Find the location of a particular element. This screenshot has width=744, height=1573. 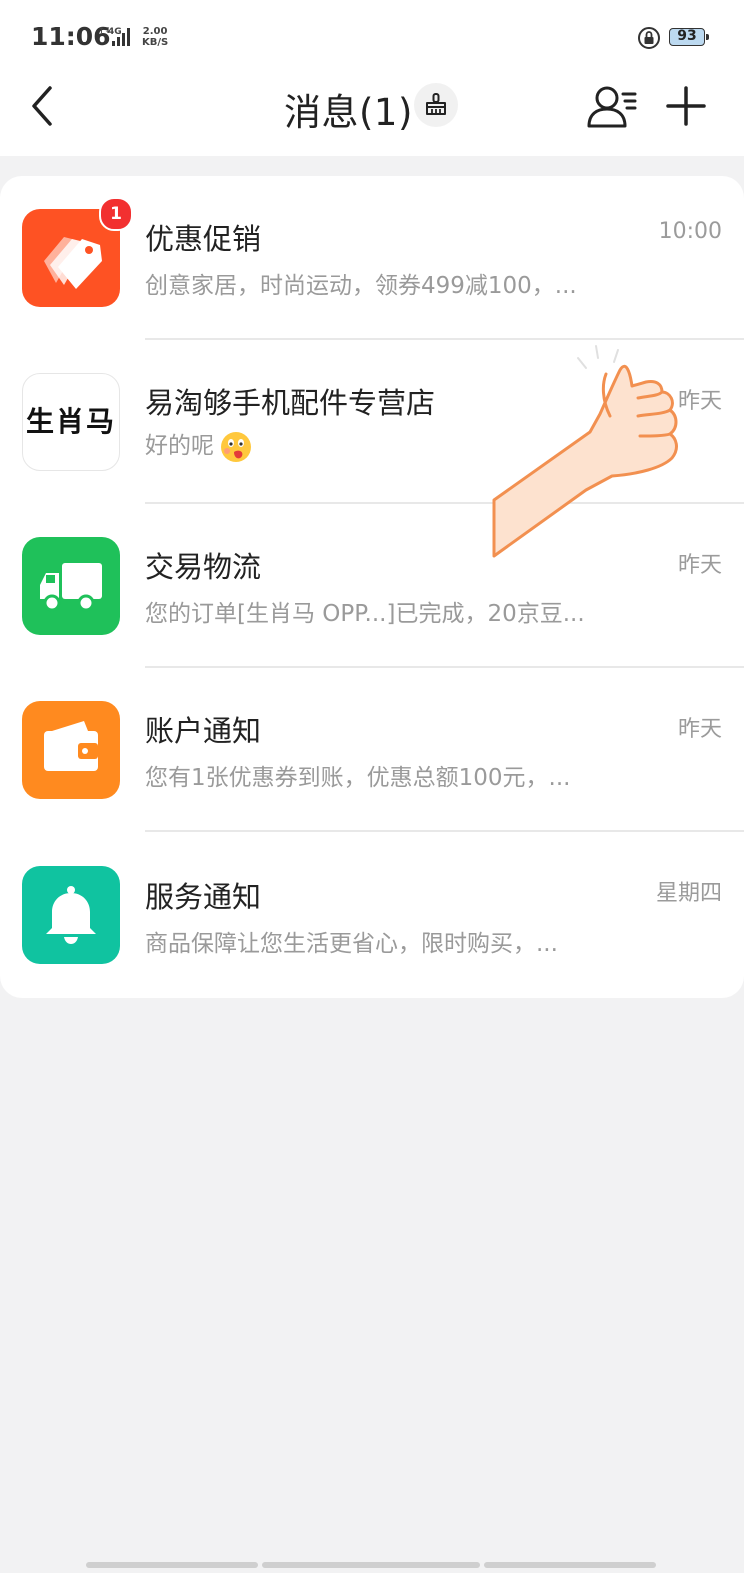

signal-icon: ↑↓ 4G is located at coordinates (114, 36).